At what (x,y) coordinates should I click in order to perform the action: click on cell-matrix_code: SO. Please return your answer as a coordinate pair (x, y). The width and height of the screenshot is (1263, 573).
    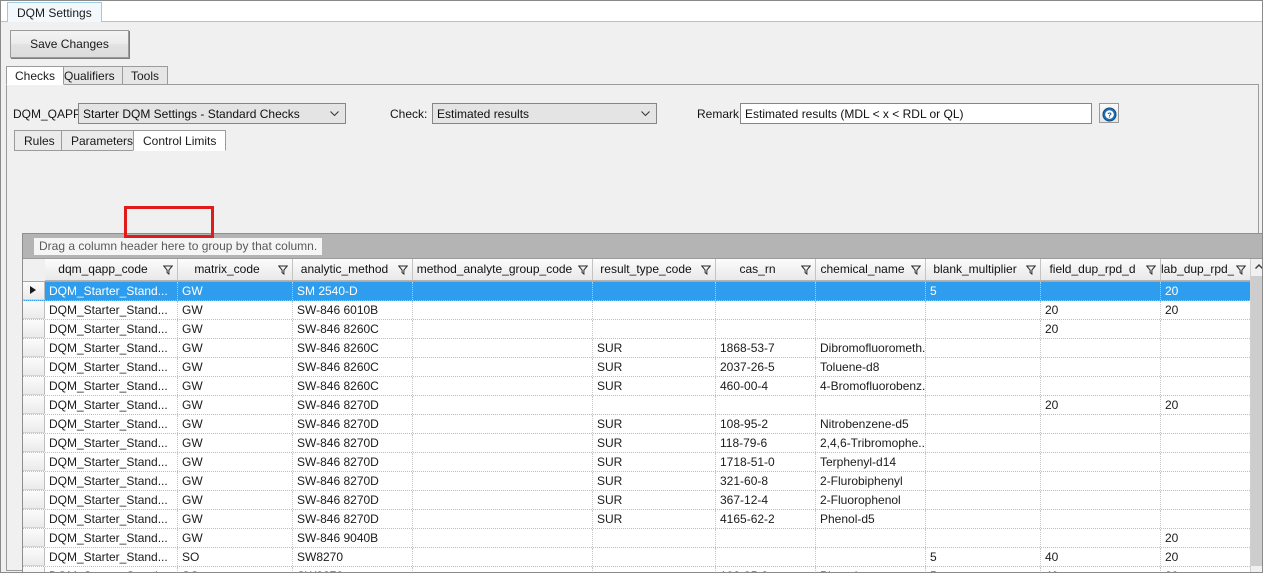
    Looking at the image, I should click on (235, 569).